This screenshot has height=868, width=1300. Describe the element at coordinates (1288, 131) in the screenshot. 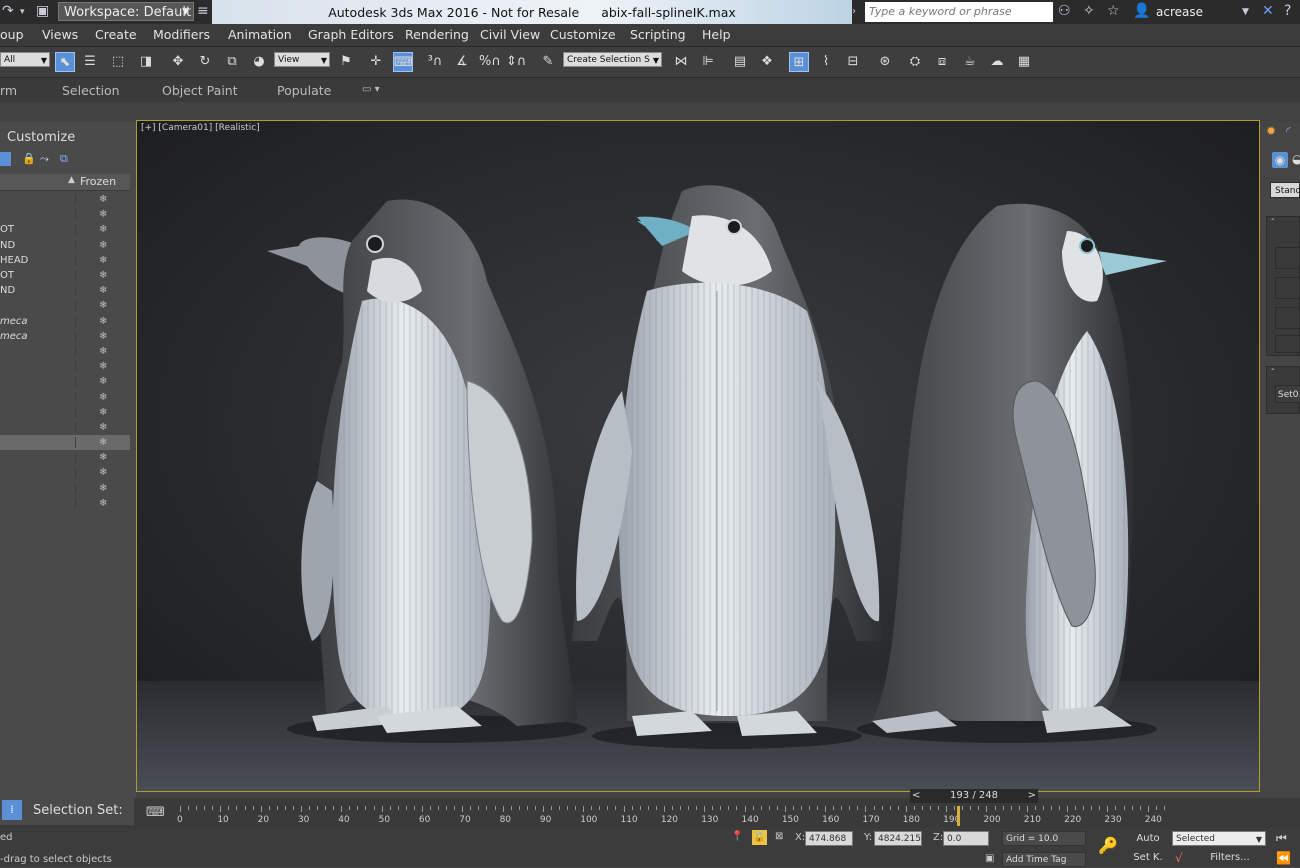

I see `modify-tab-icon: ◜` at that location.